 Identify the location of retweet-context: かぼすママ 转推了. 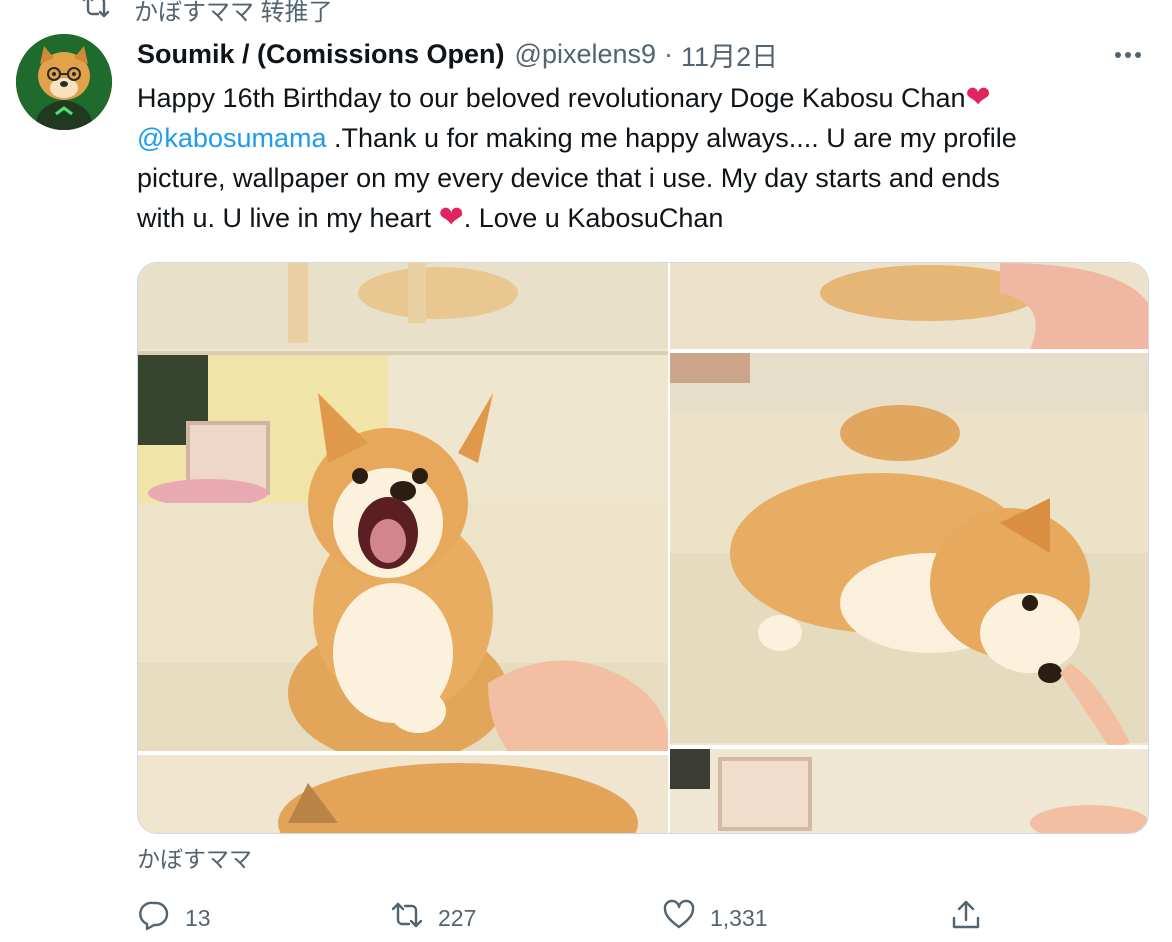
(206, 13).